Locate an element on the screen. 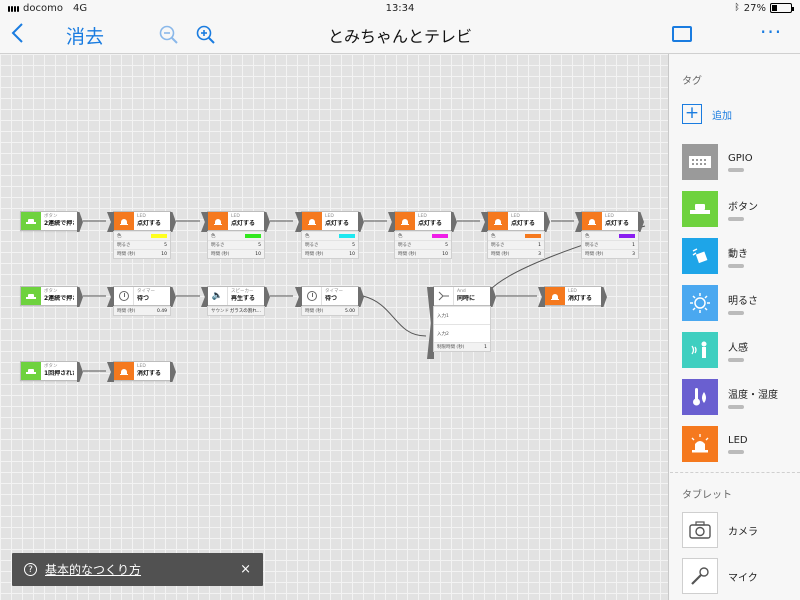  tag-item-human-sensor: 人感 is located at coordinates (739, 350).